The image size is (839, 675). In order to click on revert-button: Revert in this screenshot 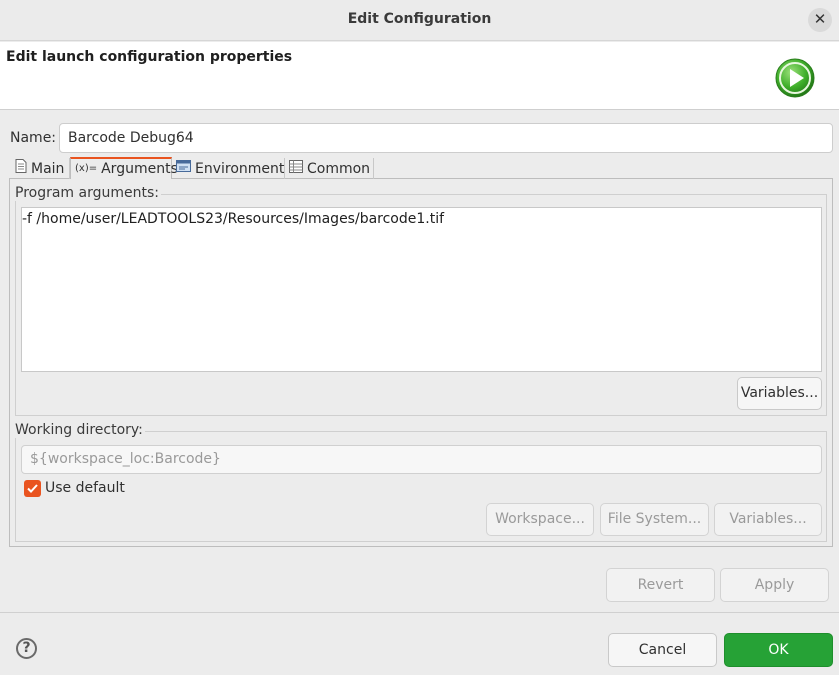, I will do `click(660, 585)`.